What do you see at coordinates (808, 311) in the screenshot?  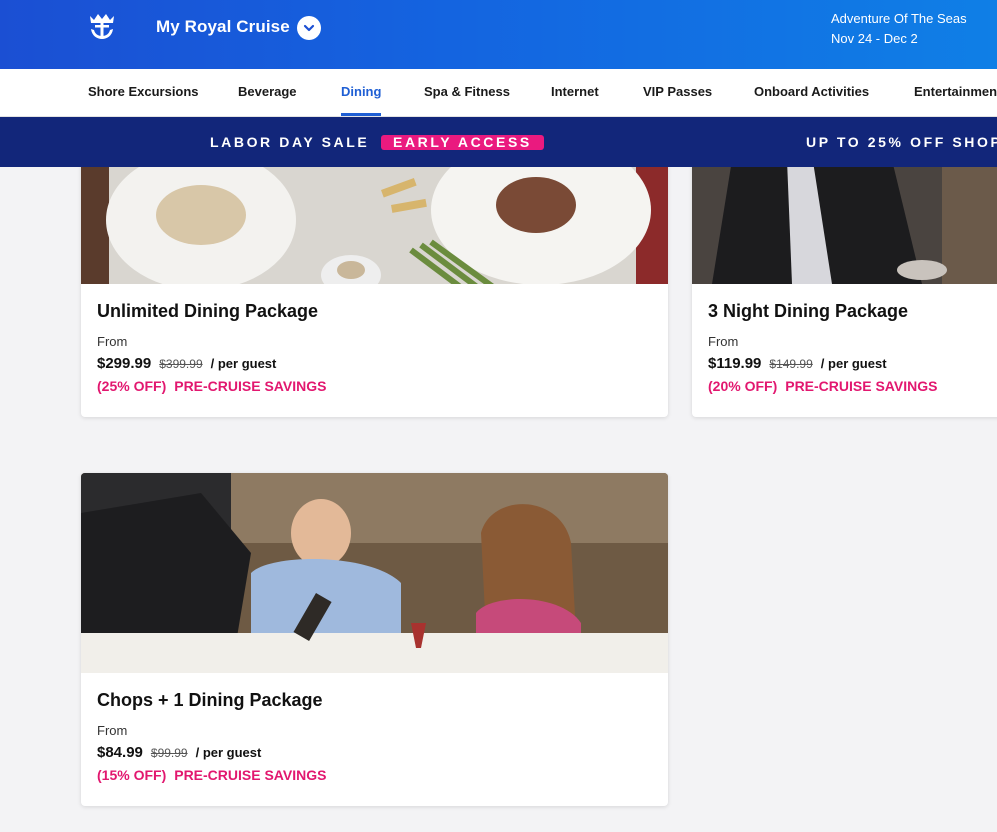 I see `card-title: 3 Night Dining Package` at bounding box center [808, 311].